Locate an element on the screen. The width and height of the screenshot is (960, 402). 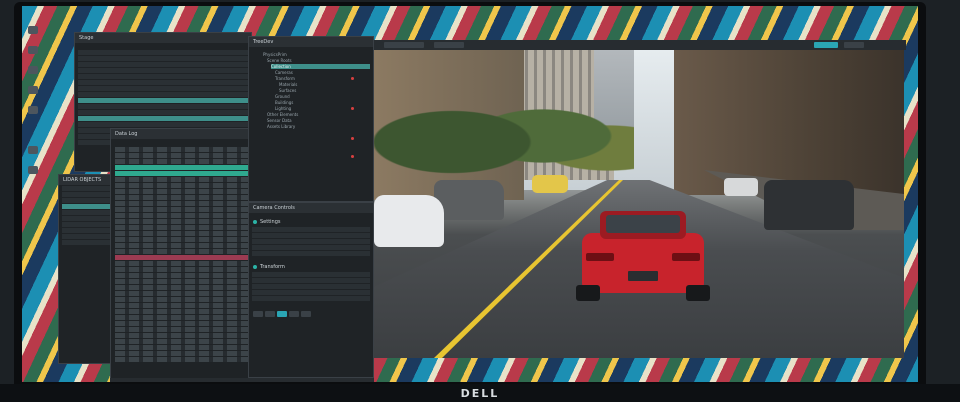
tree-item: Other Elements is located at coordinates (318, 114).